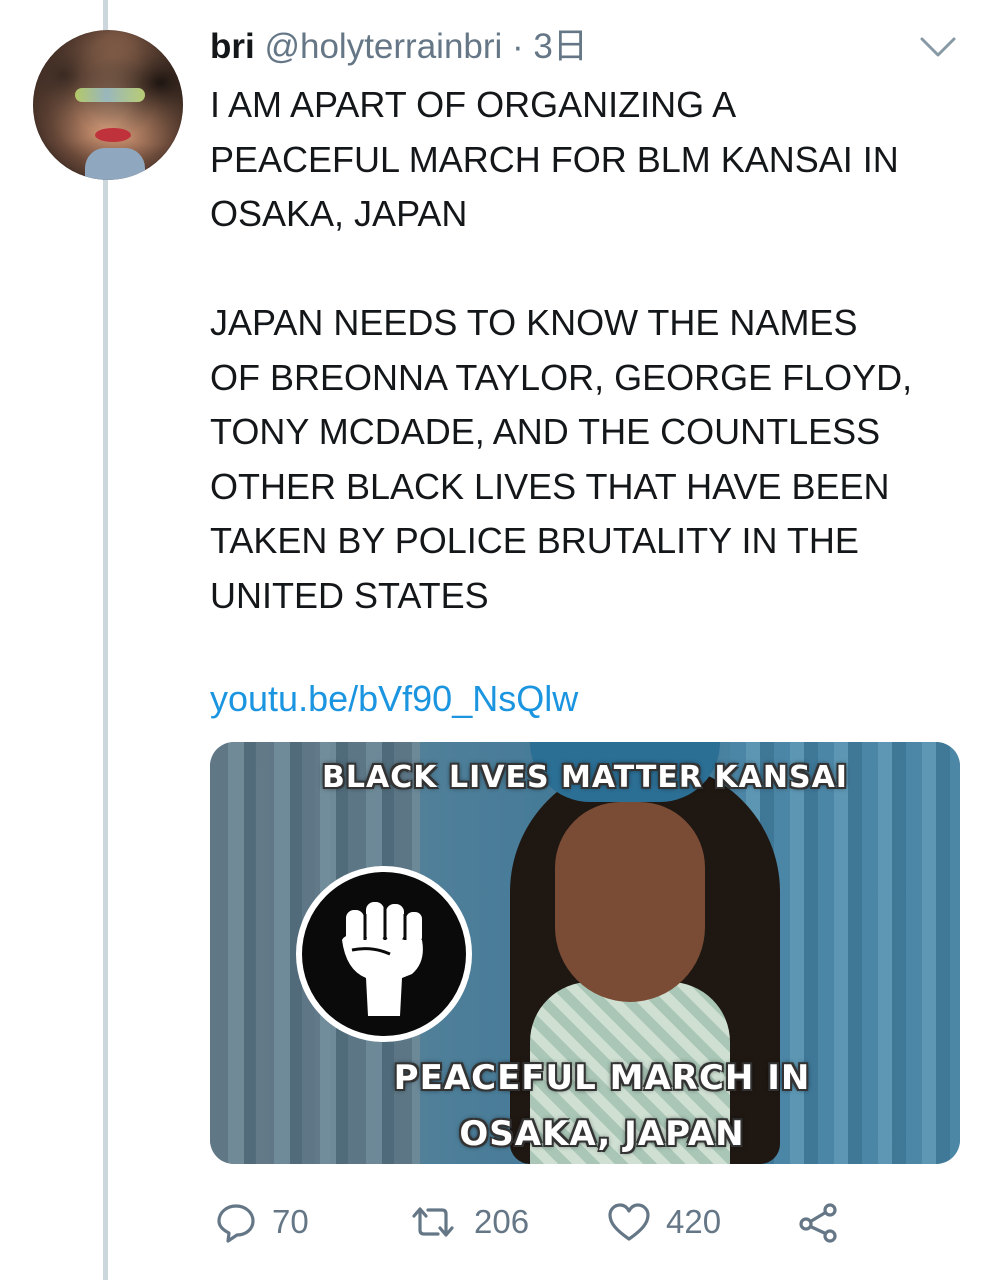 The width and height of the screenshot is (993, 1280). What do you see at coordinates (534, 1222) in the screenshot?
I see `tweet-actions: 70 206 420` at bounding box center [534, 1222].